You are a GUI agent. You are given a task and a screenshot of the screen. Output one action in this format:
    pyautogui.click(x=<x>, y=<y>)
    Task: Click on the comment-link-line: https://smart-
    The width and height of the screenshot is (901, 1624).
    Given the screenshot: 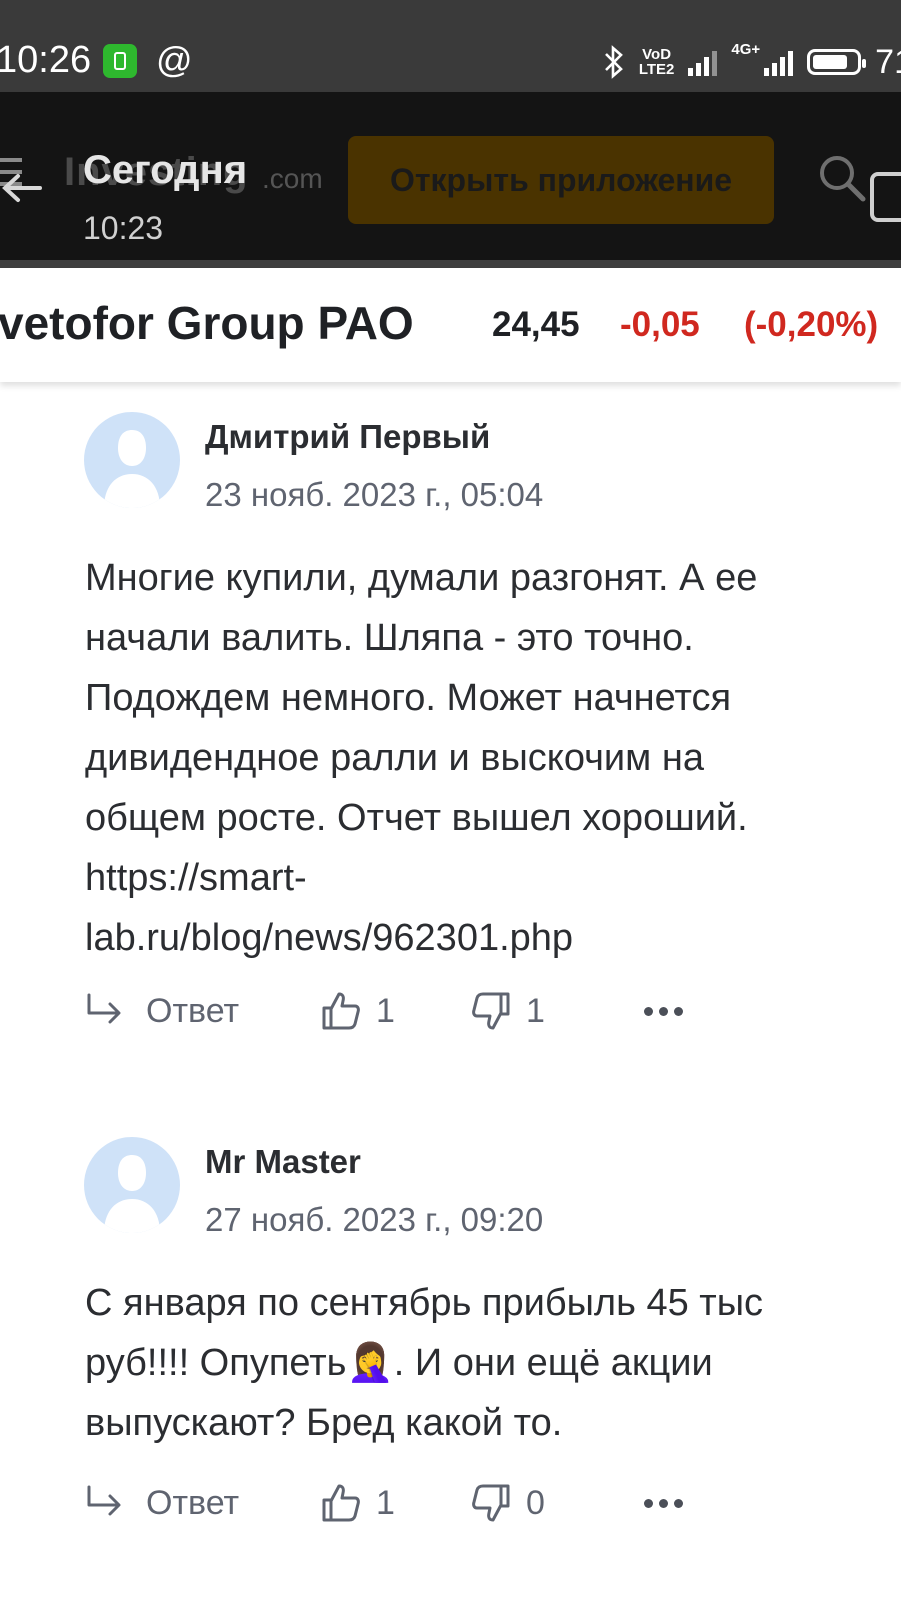 What is the action you would take?
    pyautogui.click(x=485, y=878)
    